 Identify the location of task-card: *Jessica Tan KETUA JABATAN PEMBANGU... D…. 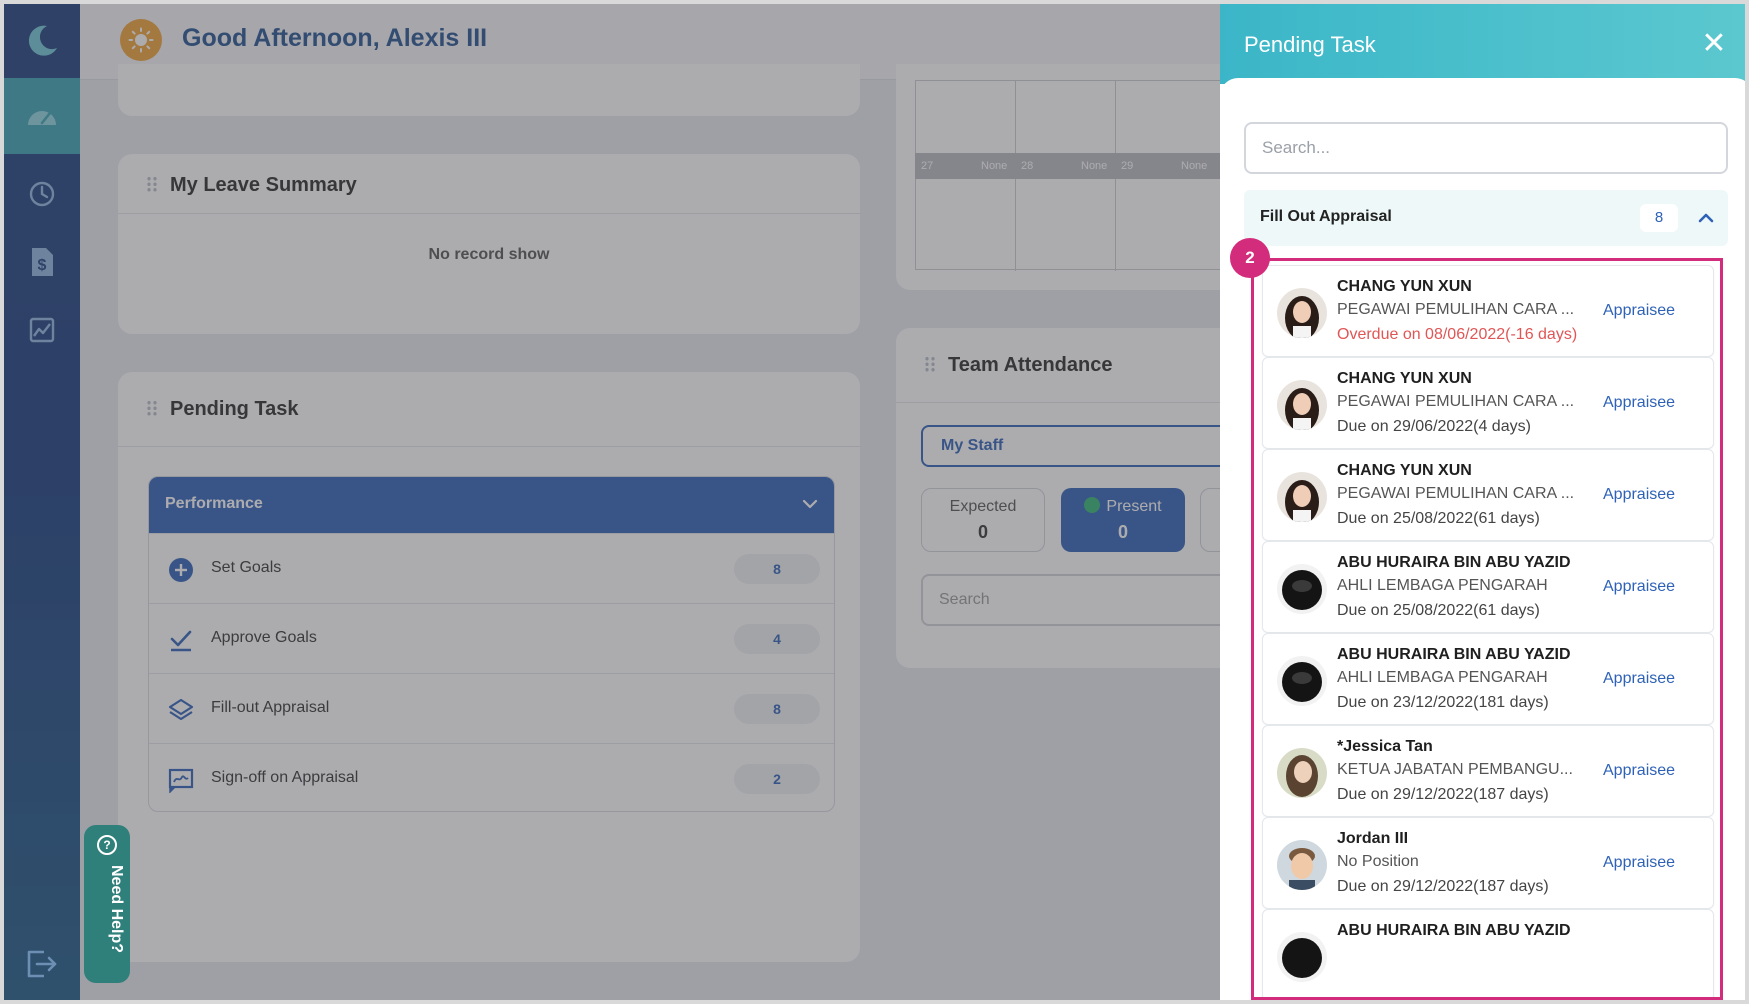
(1488, 771).